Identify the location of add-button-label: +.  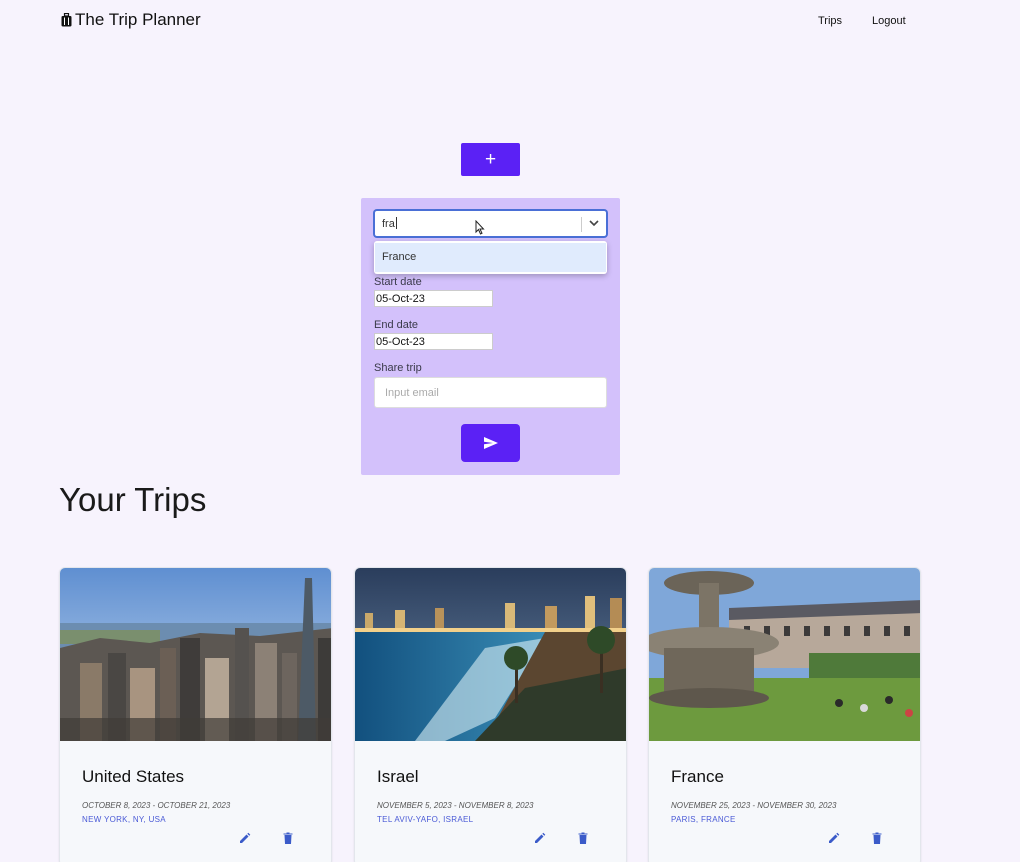
(490, 159).